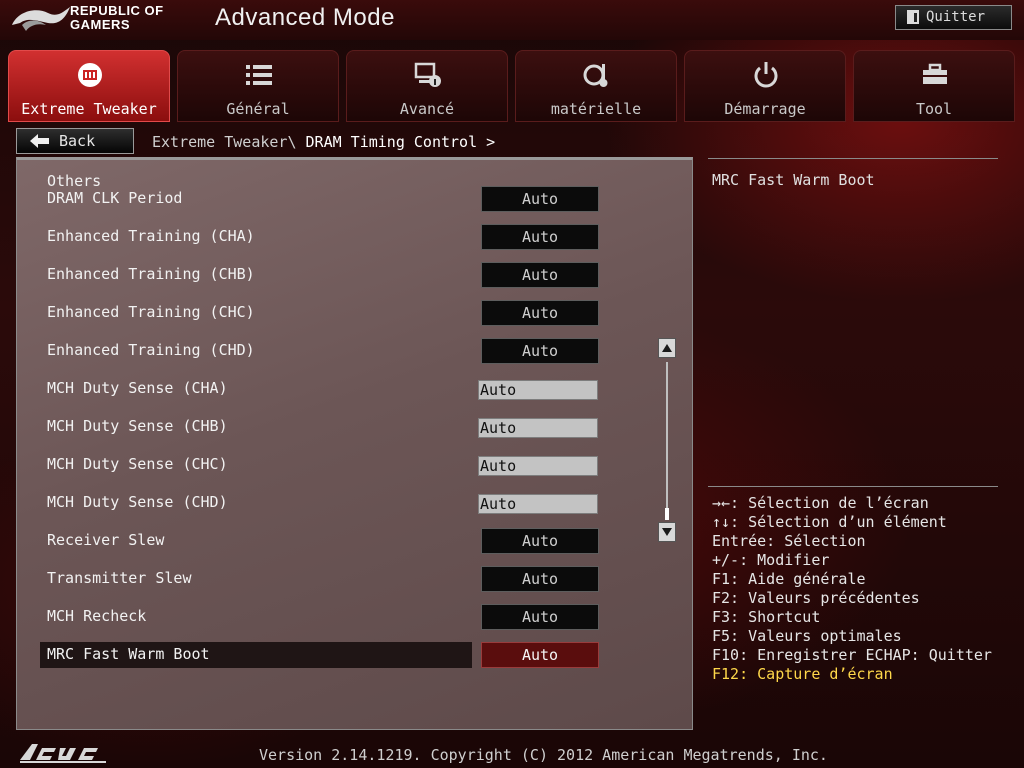 This screenshot has width=1024, height=768. What do you see at coordinates (119, 578) in the screenshot?
I see `setting-label: Transmitter Slew` at bounding box center [119, 578].